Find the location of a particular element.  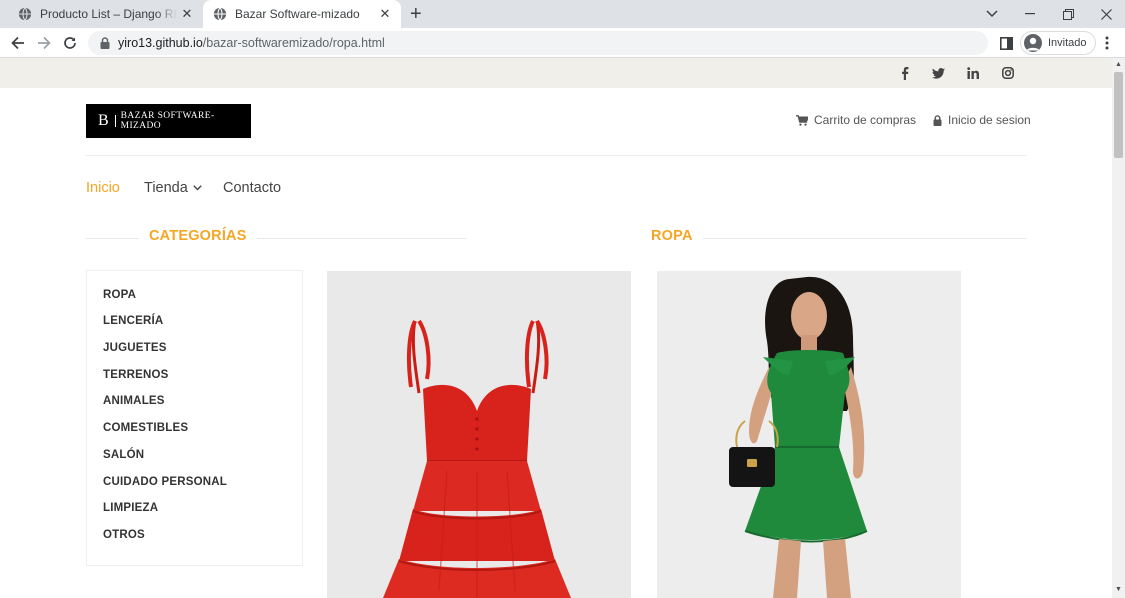

forward-icon is located at coordinates (44, 43).